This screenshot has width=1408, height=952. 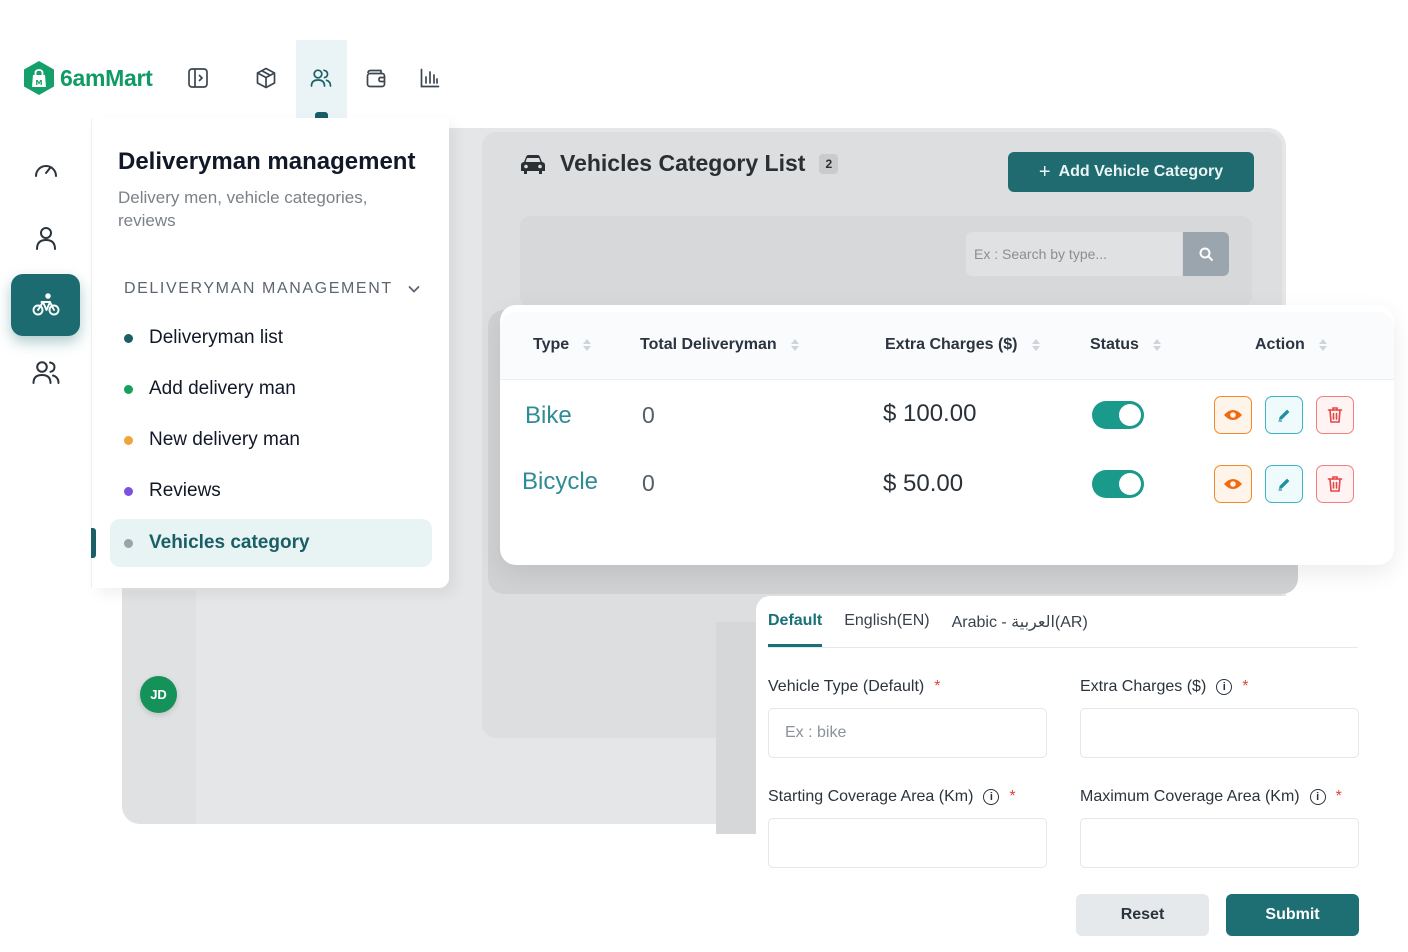 What do you see at coordinates (430, 78) in the screenshot?
I see `bar-chart-icon` at bounding box center [430, 78].